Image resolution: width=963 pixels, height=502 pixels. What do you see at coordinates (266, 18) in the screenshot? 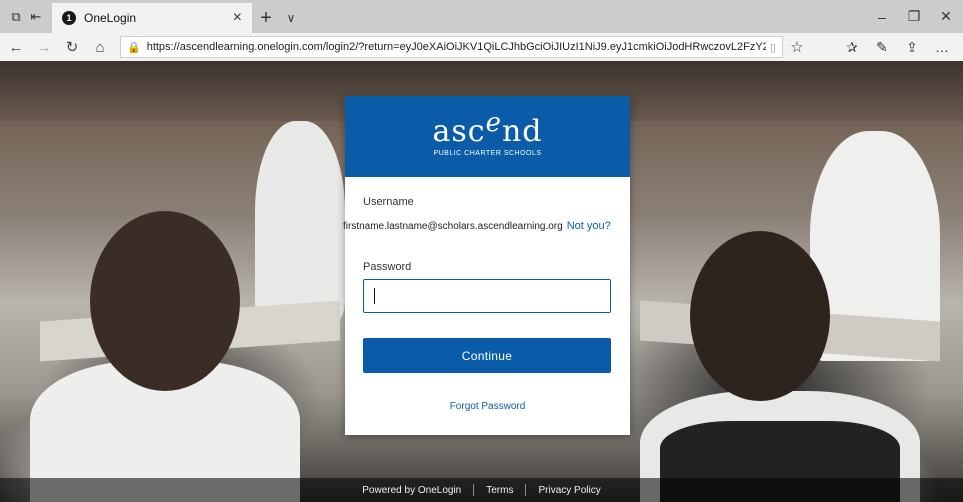
I see `new-tab-button: +` at bounding box center [266, 18].